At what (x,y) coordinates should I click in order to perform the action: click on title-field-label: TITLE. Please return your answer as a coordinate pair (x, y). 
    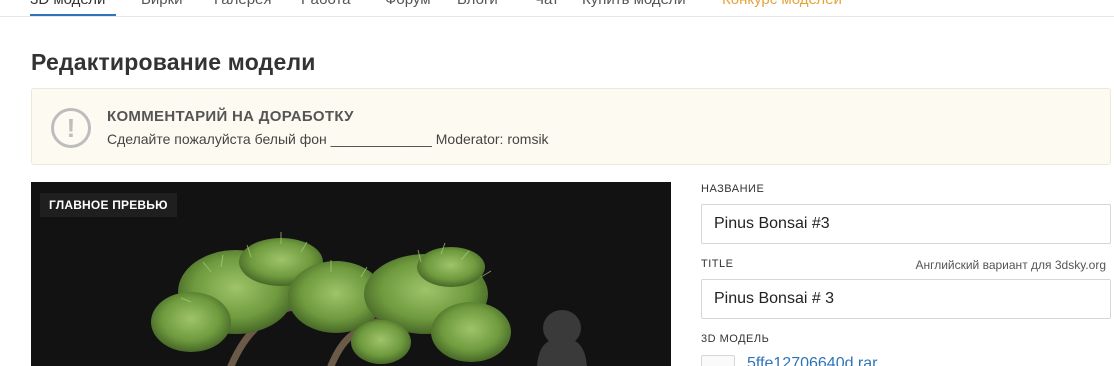
    Looking at the image, I should click on (717, 264).